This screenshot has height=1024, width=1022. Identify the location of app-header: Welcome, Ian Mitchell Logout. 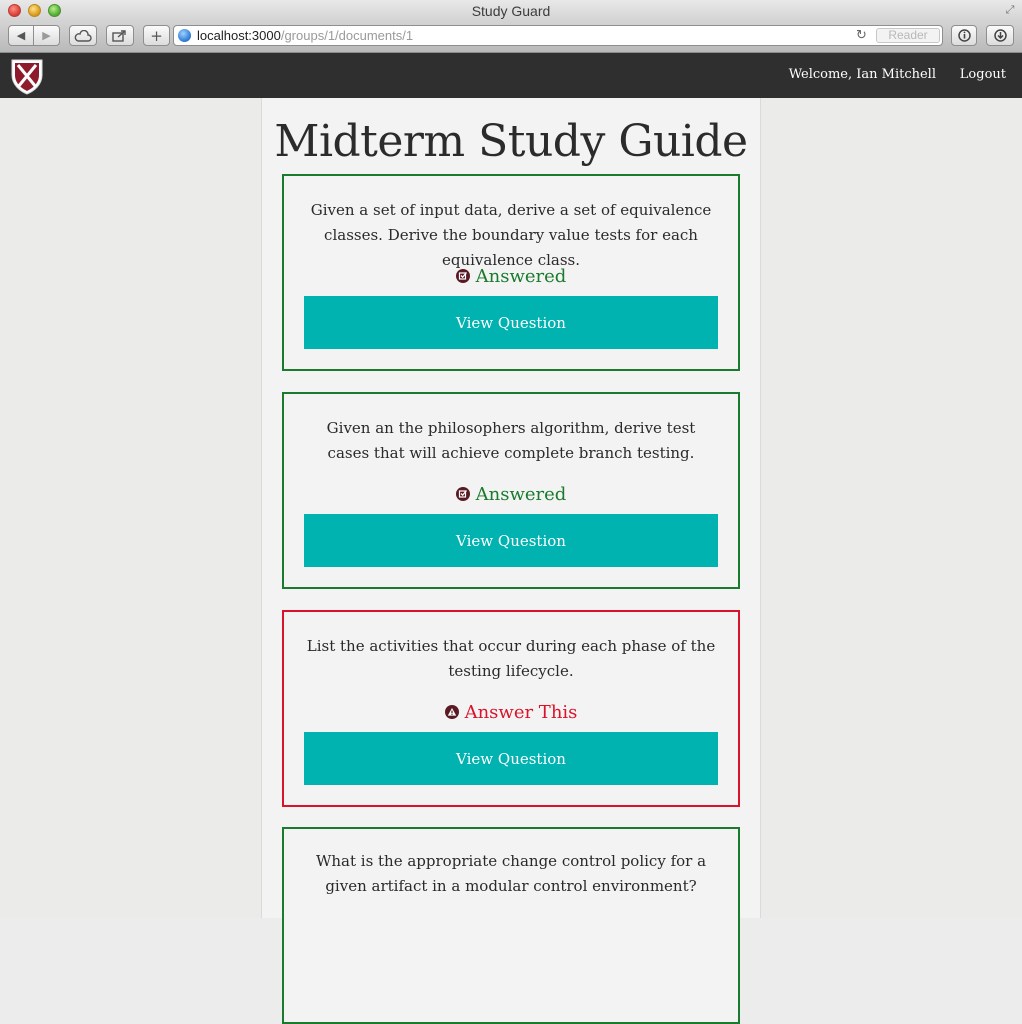
(511, 75).